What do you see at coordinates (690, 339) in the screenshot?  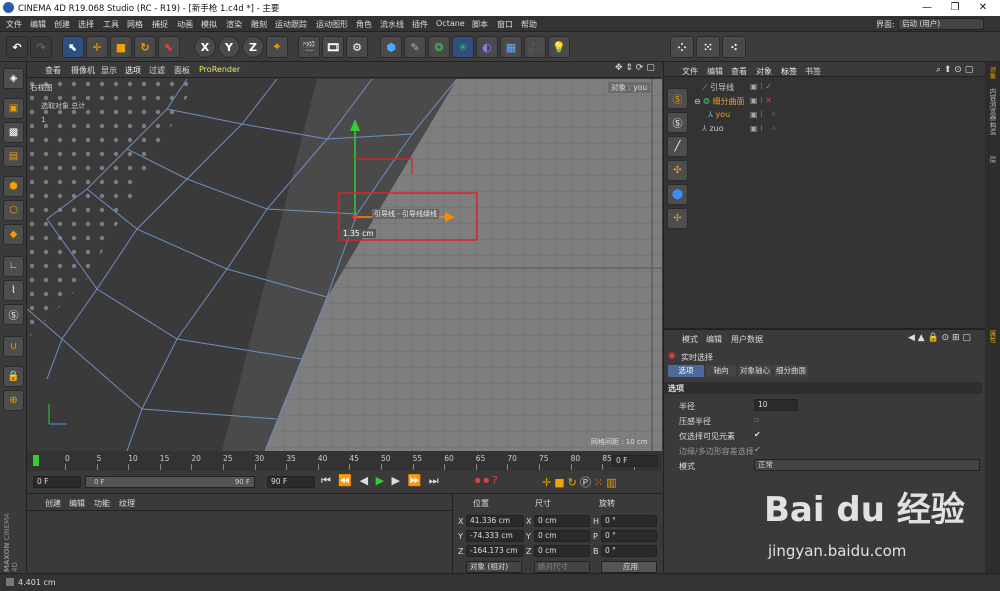 I see `attr-menu-mode: 模式` at bounding box center [690, 339].